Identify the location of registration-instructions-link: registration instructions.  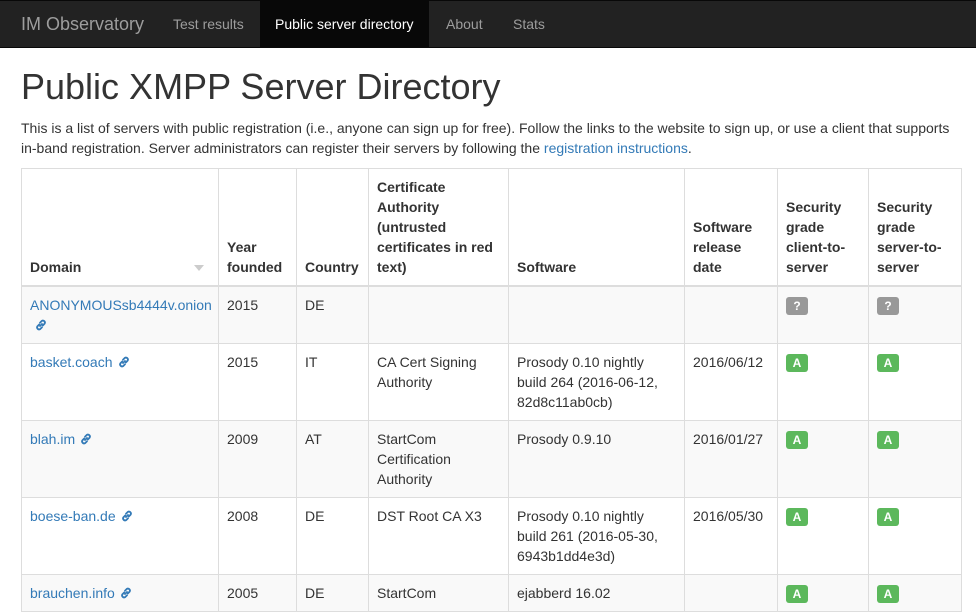
(616, 148).